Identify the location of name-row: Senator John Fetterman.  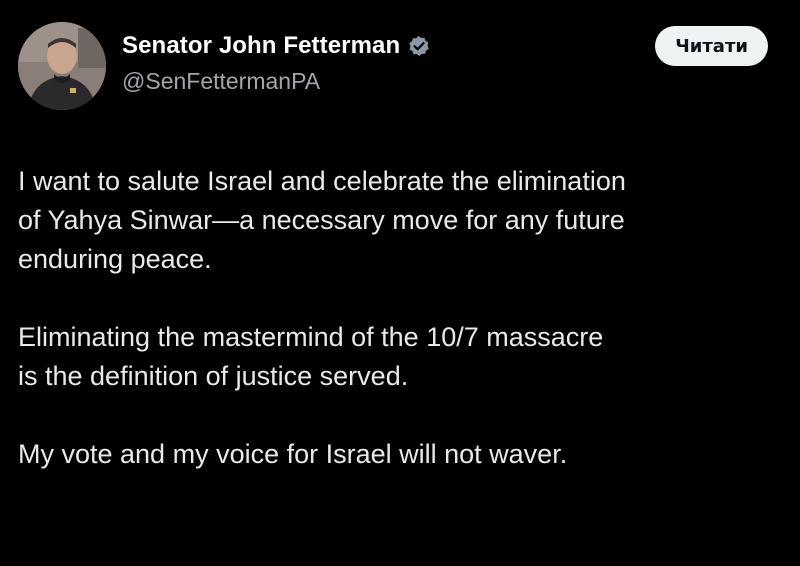
(362, 46).